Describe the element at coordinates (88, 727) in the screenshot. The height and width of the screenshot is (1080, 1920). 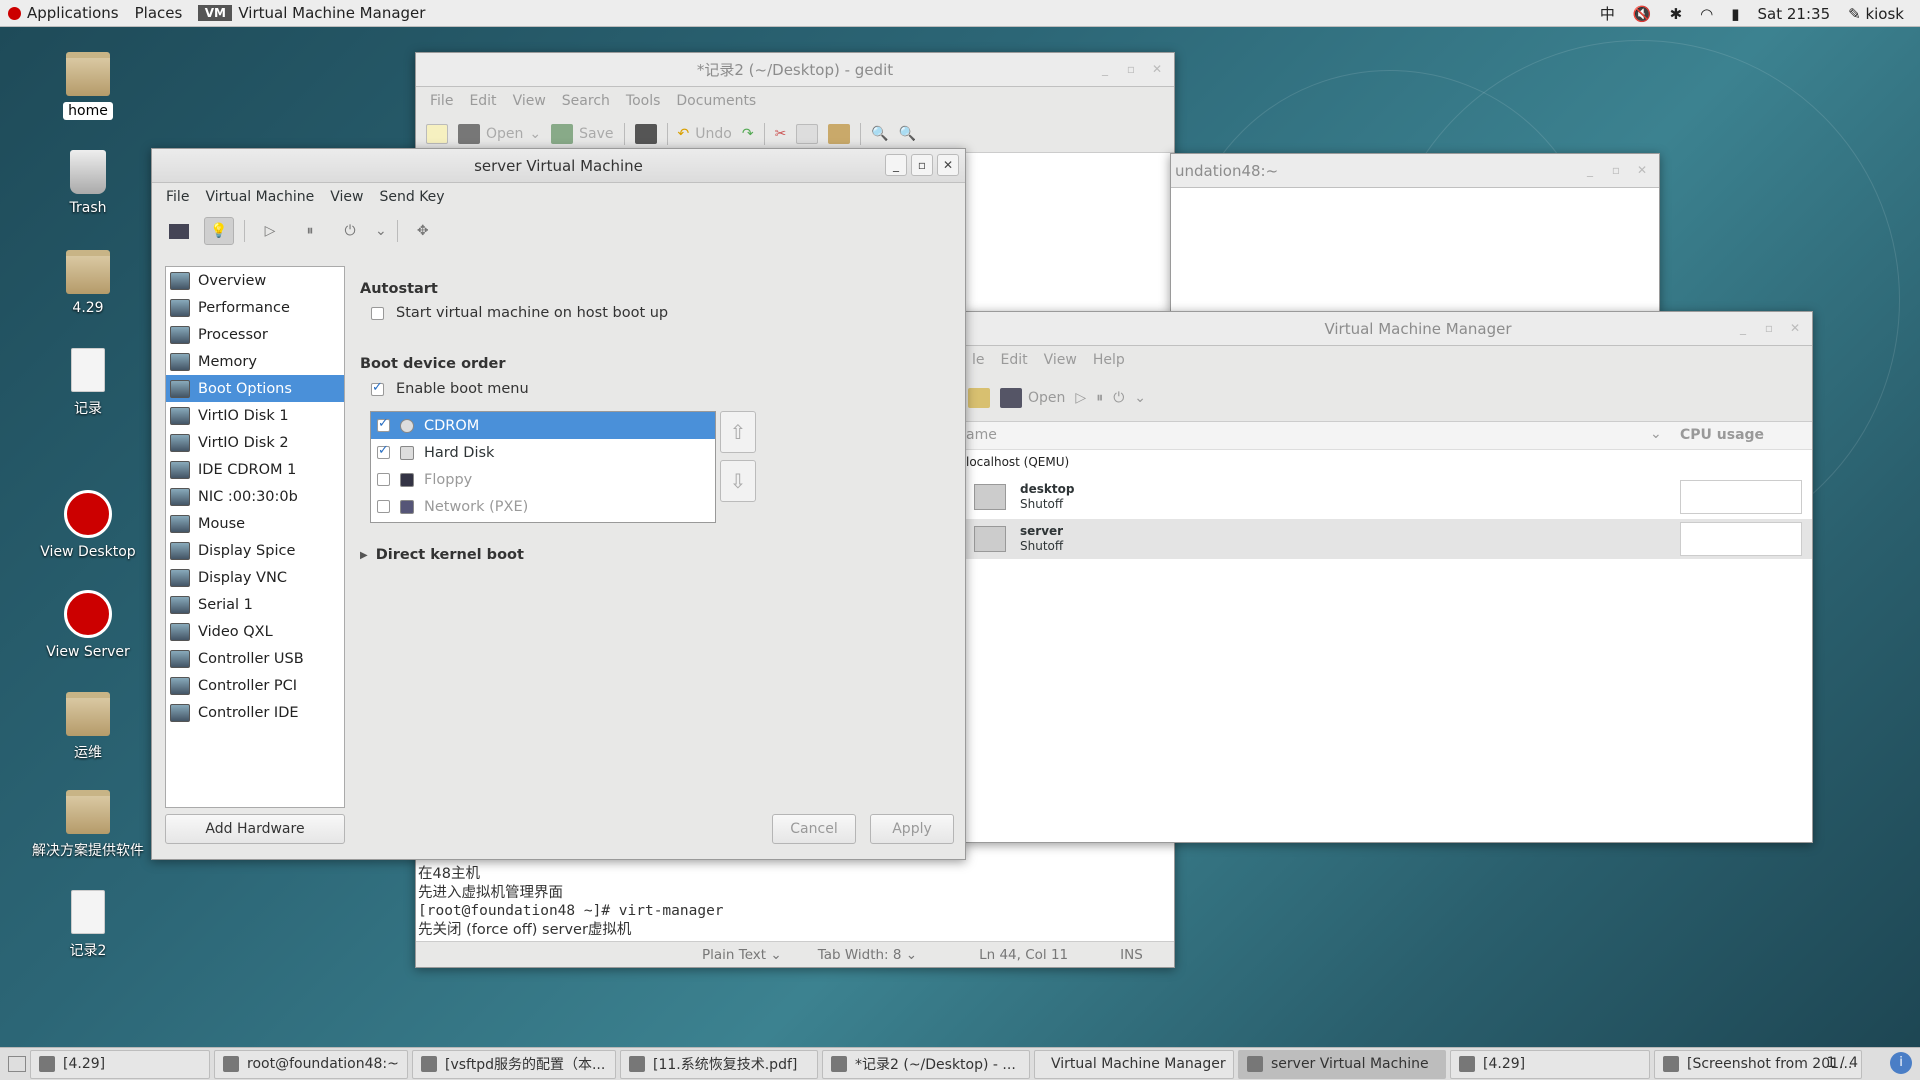
I see `desktop-icon-yunwei: 运维` at that location.